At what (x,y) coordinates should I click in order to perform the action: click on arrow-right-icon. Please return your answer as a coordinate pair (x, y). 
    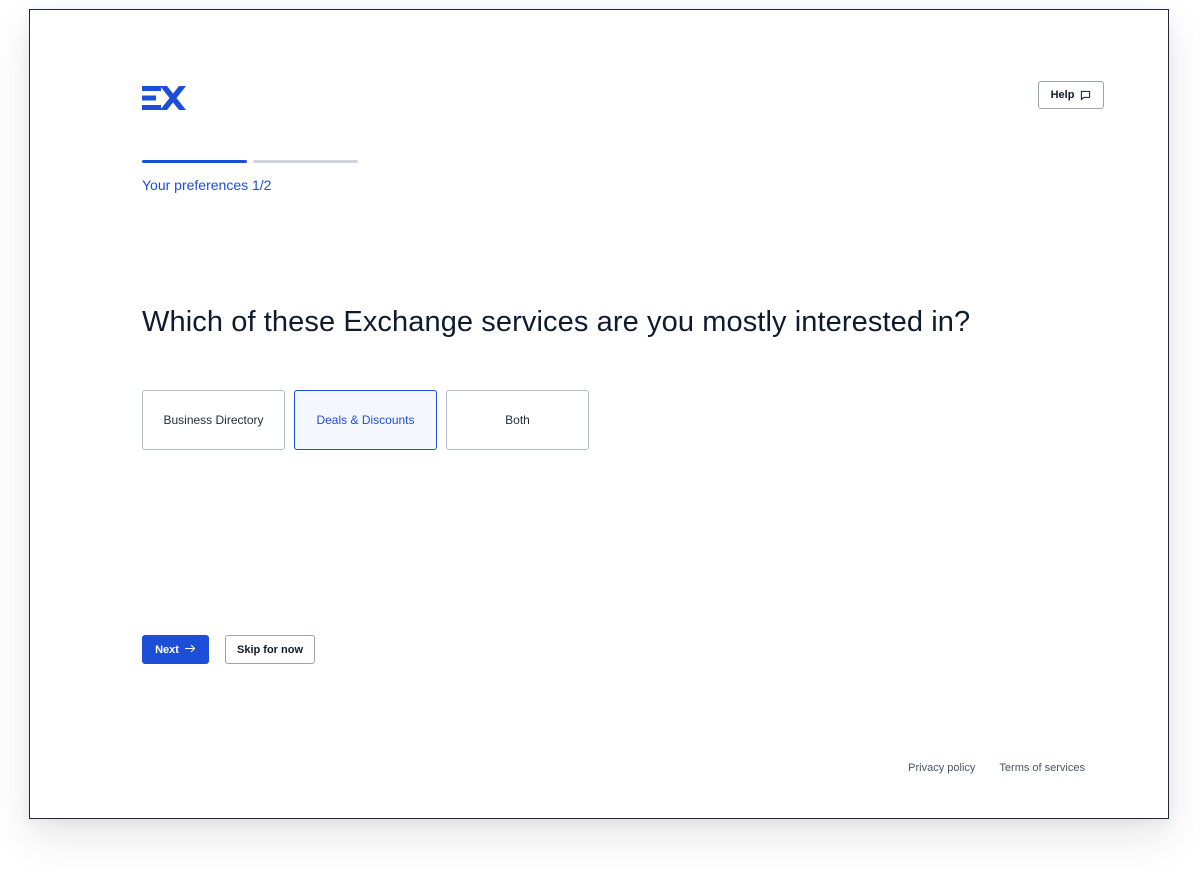
    Looking at the image, I should click on (190, 650).